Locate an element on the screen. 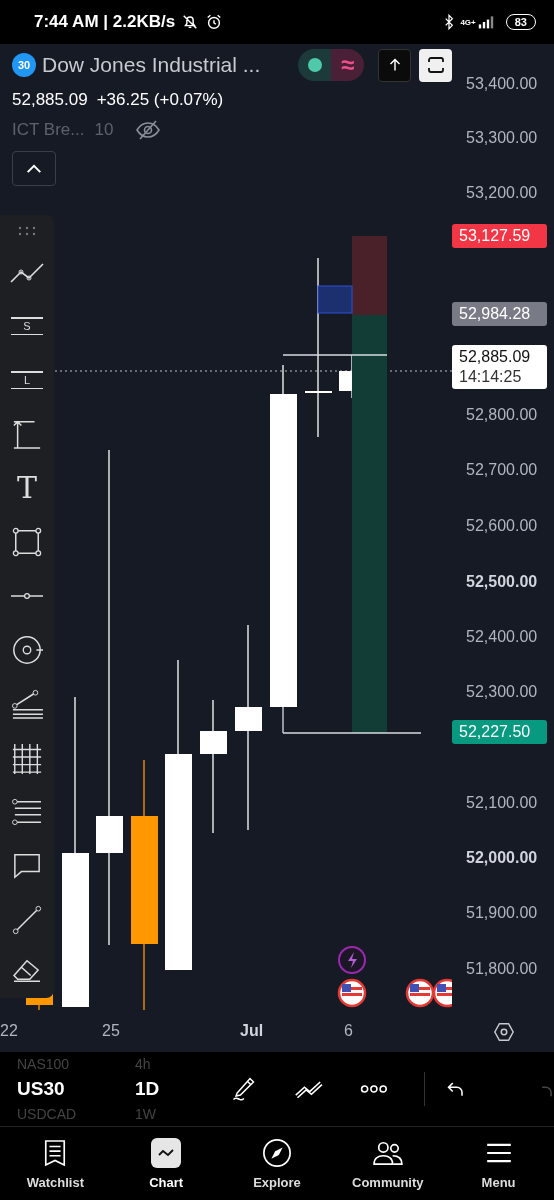  nav-tab: Menu is located at coordinates (498, 1163).